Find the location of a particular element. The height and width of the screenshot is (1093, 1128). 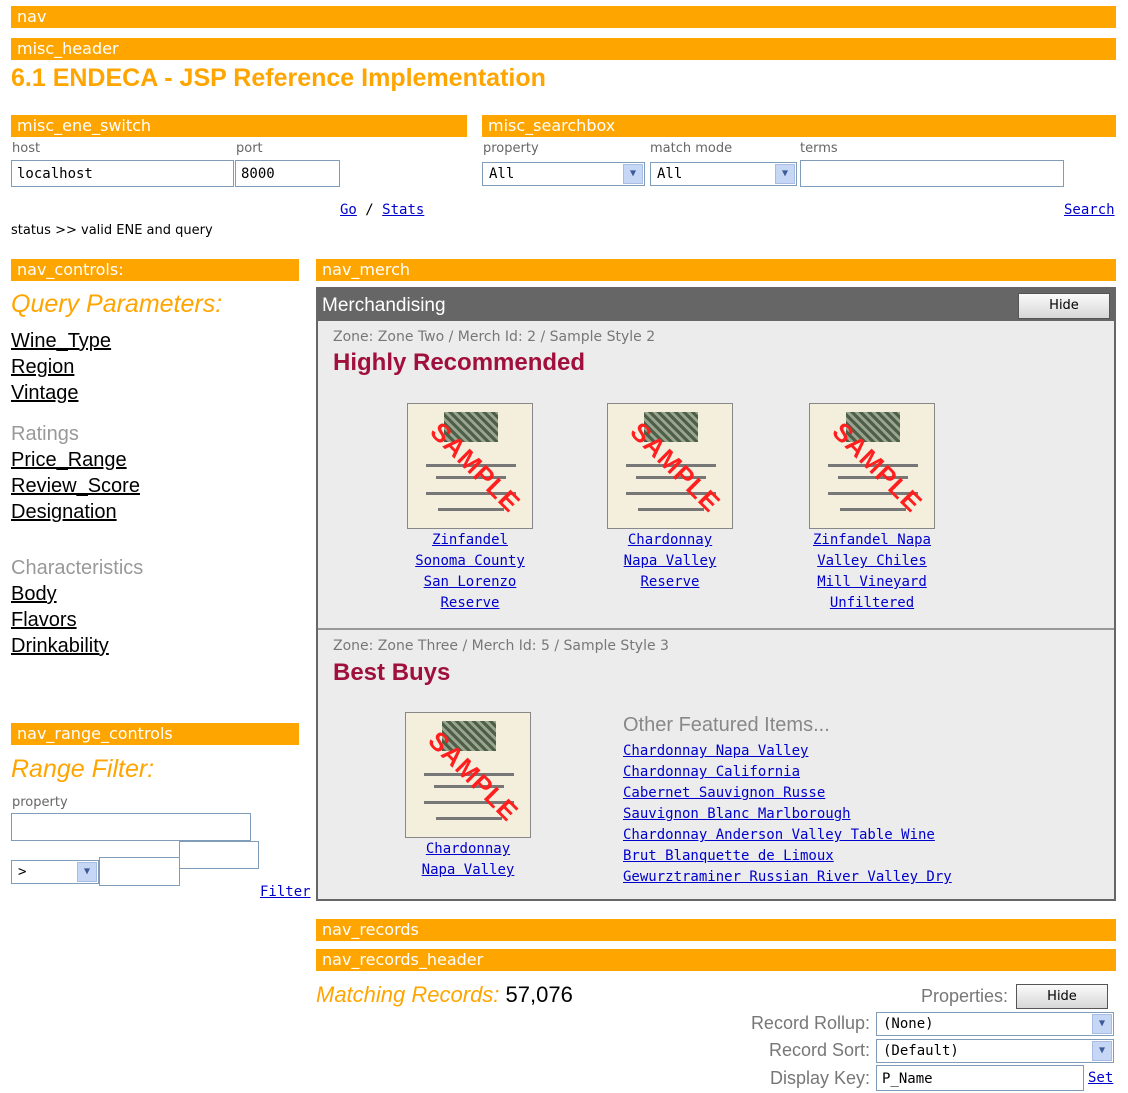

record-rollup-select: (None) ▼ is located at coordinates (995, 1024).